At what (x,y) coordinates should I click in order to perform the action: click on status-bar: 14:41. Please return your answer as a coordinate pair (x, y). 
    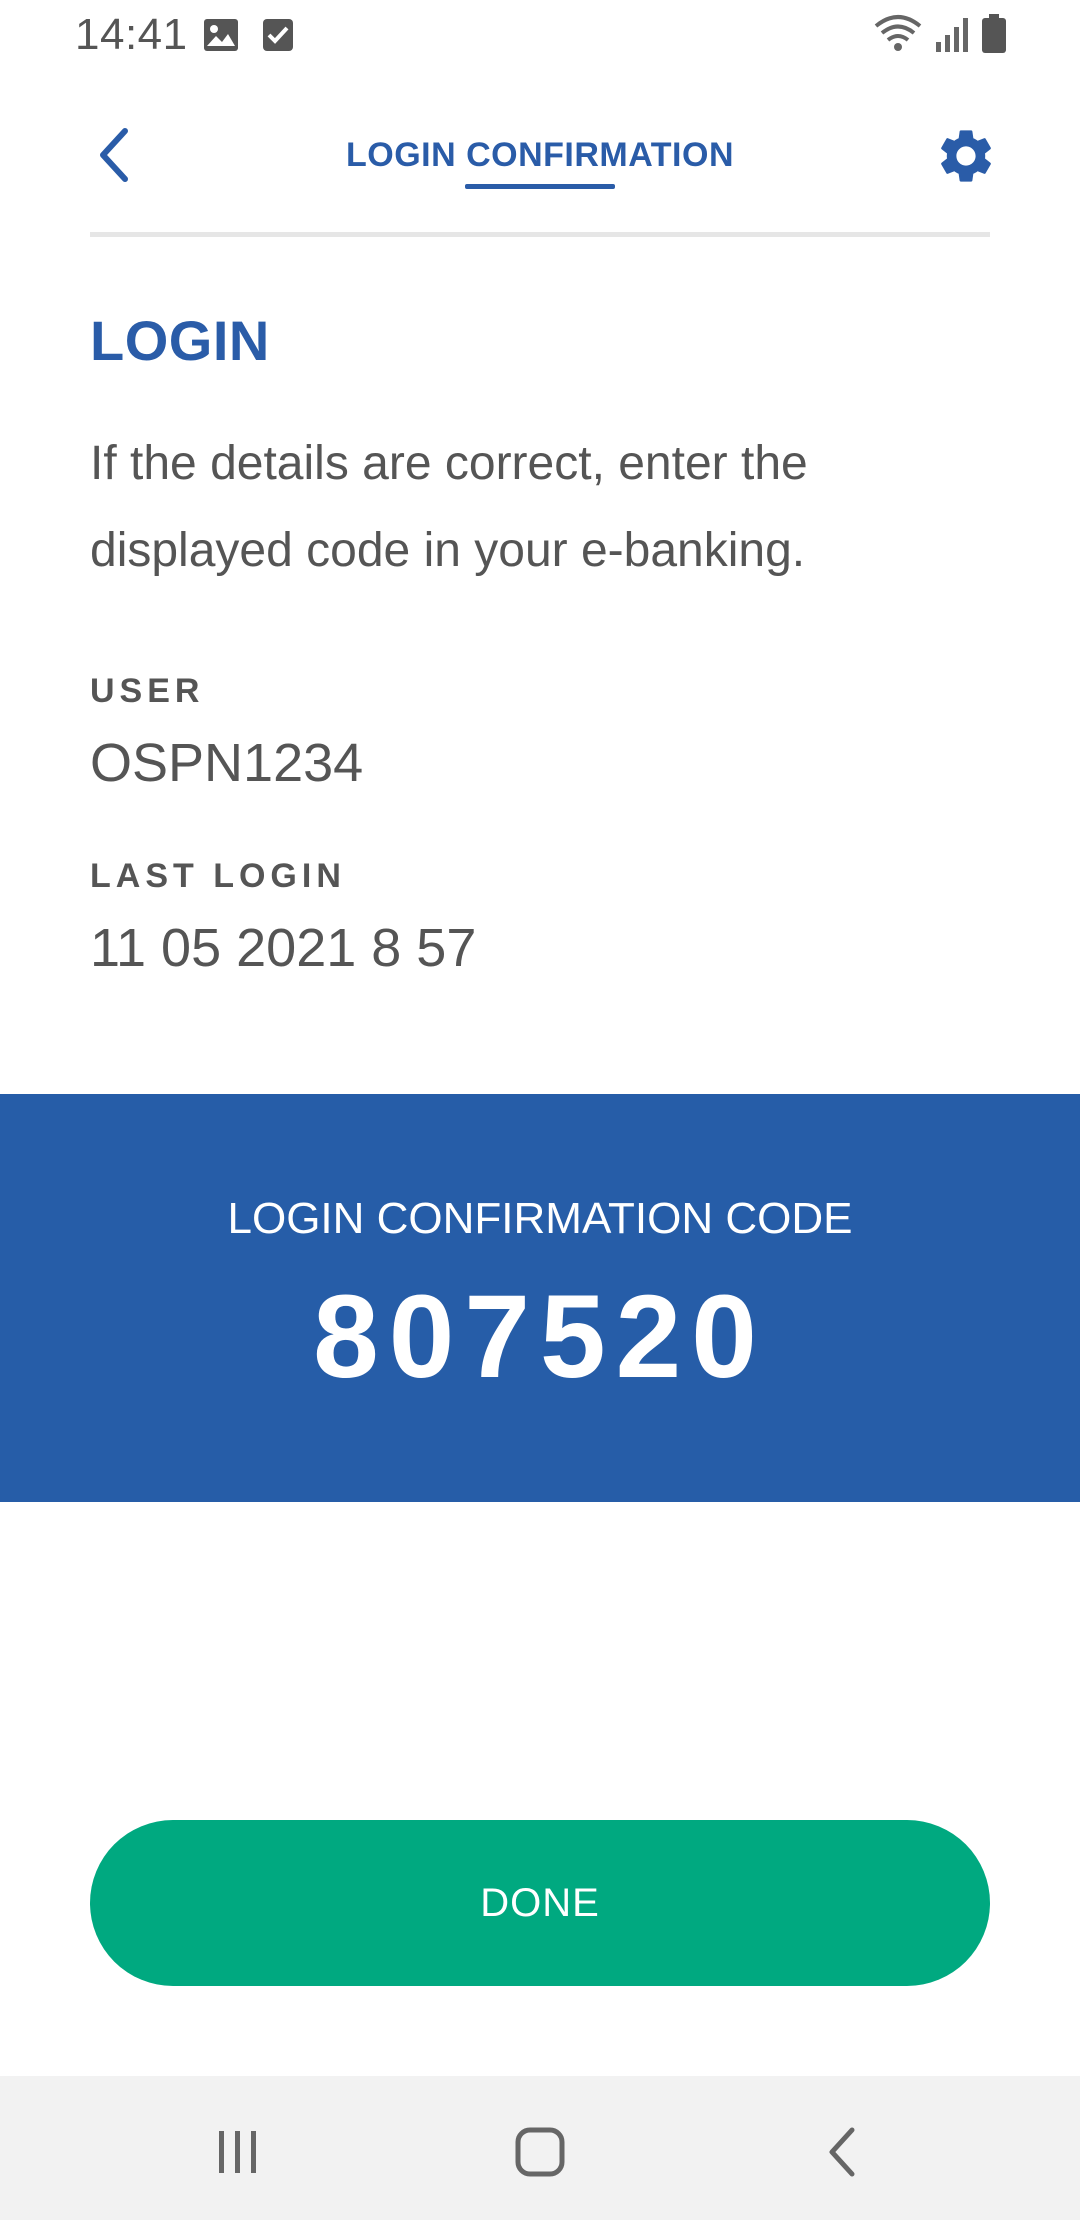
    Looking at the image, I should click on (540, 36).